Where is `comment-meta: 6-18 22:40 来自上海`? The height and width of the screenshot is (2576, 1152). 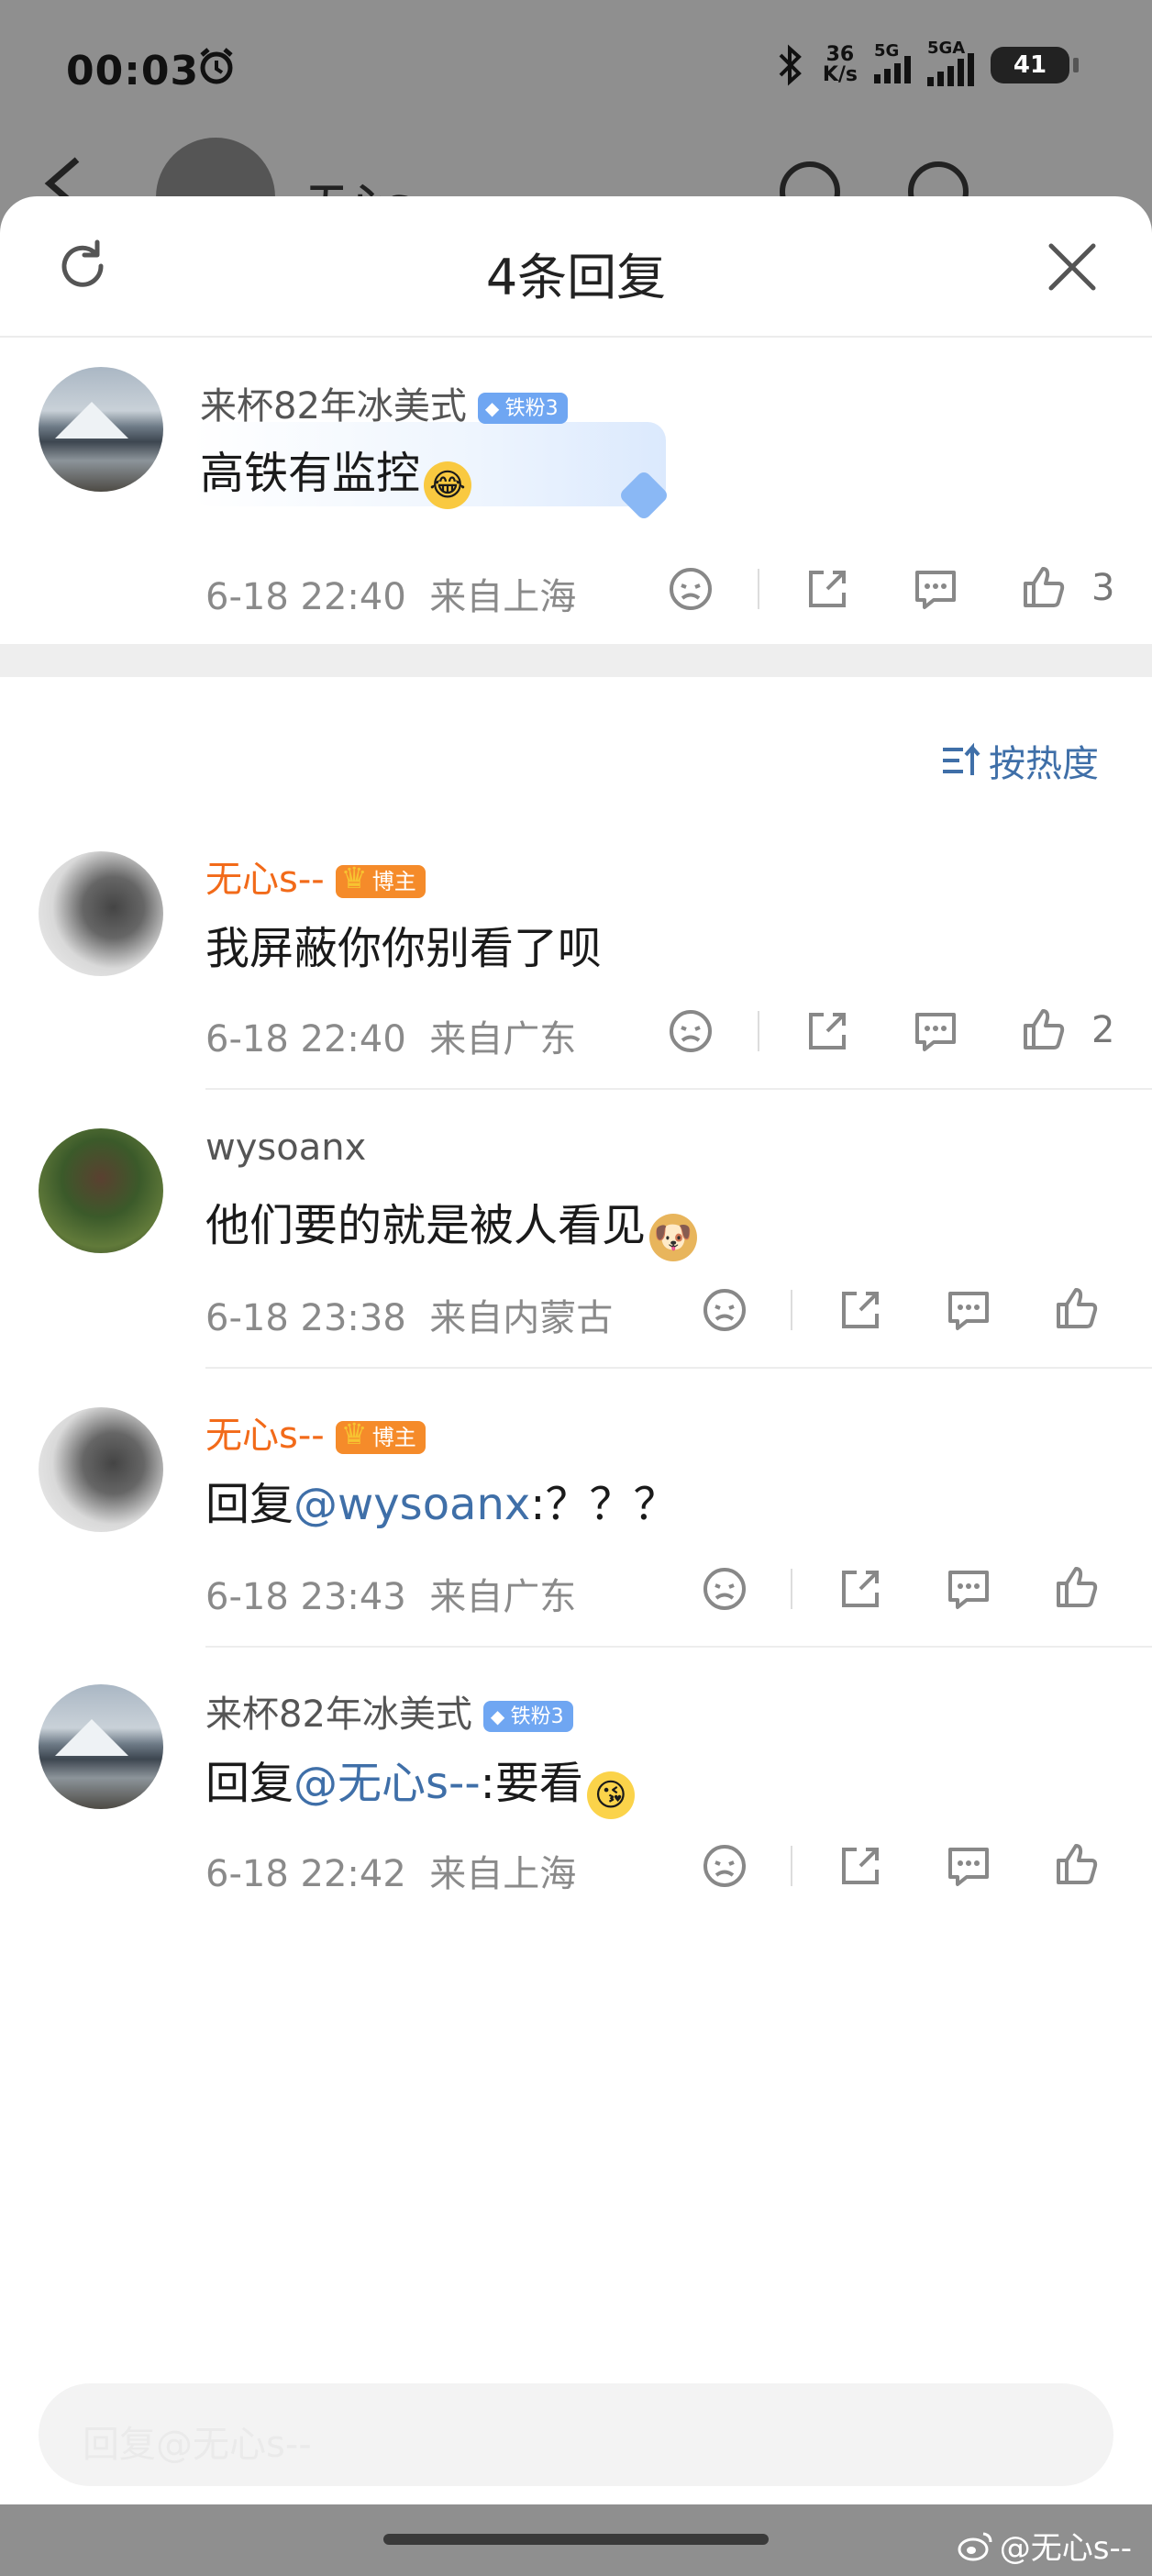
comment-meta: 6-18 22:40 来自上海 is located at coordinates (391, 597).